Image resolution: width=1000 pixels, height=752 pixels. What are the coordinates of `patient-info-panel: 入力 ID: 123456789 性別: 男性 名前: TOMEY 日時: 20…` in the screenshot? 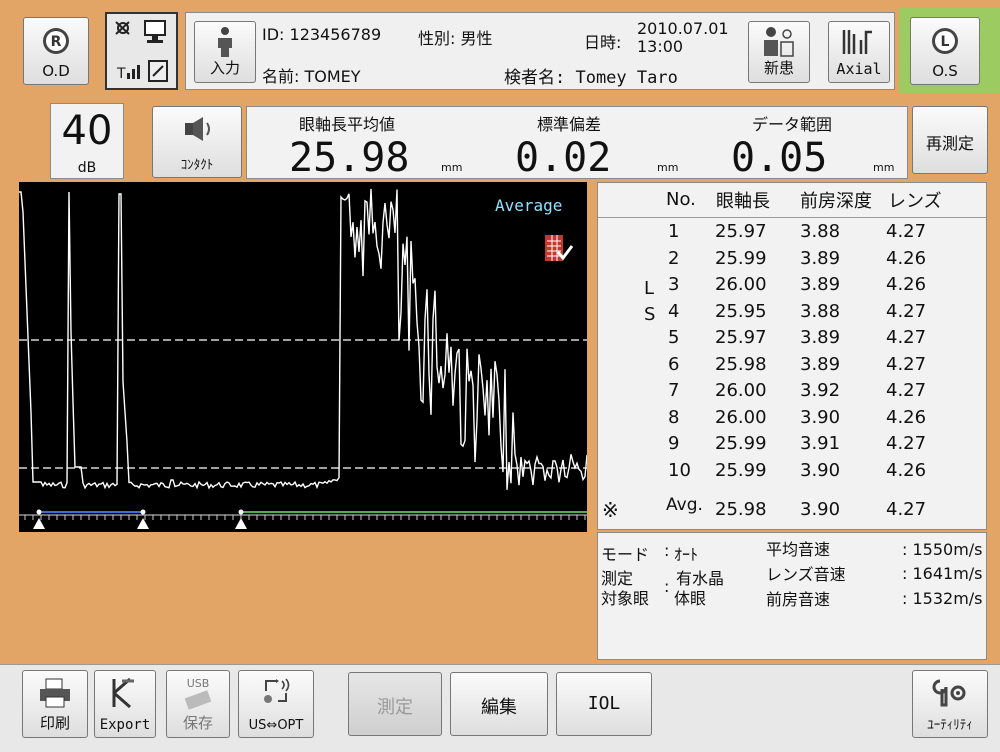 It's located at (540, 51).